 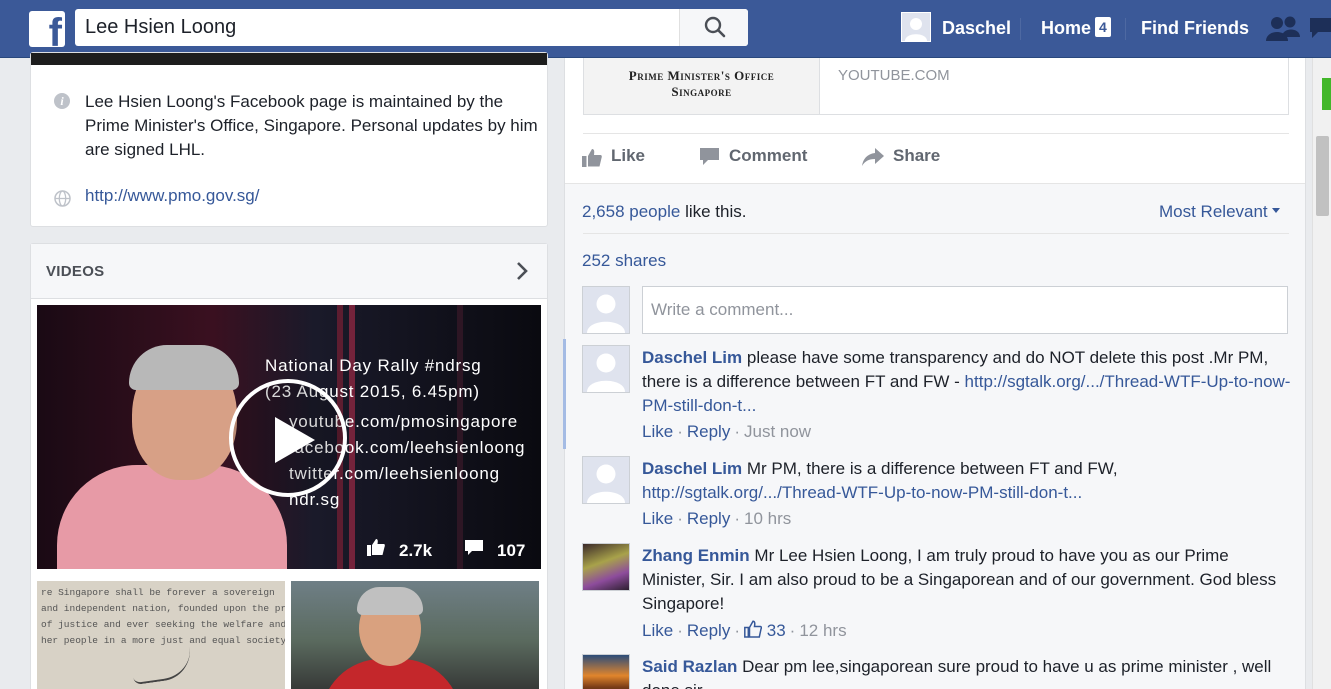 I want to click on nav-find-friends: Find Friends, so click(x=1195, y=28).